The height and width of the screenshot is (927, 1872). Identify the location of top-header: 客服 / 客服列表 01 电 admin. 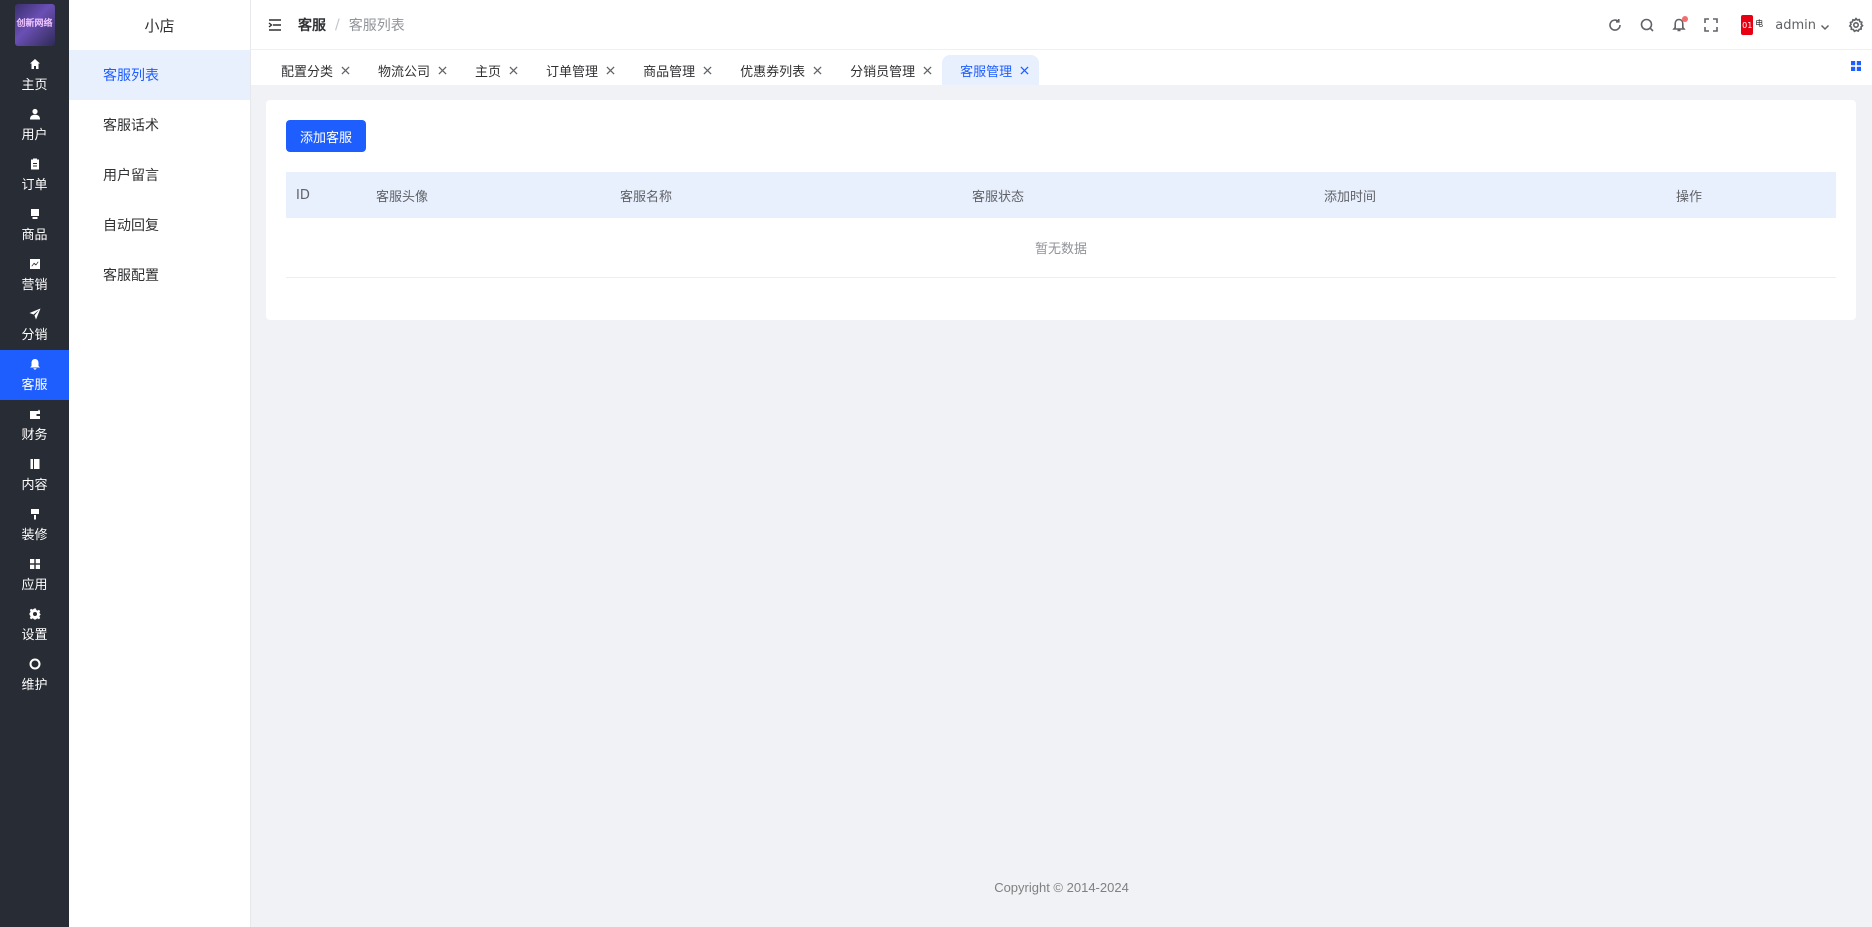
(1061, 25).